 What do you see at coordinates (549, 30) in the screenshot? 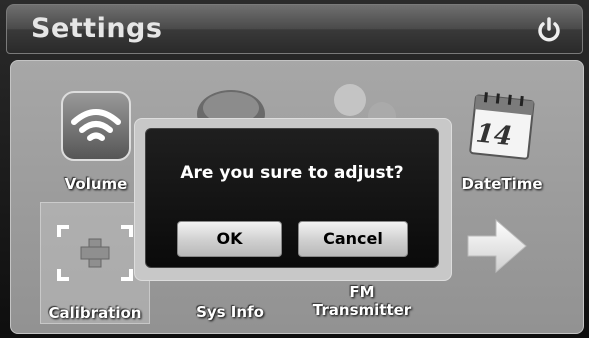
I see `power-icon` at bounding box center [549, 30].